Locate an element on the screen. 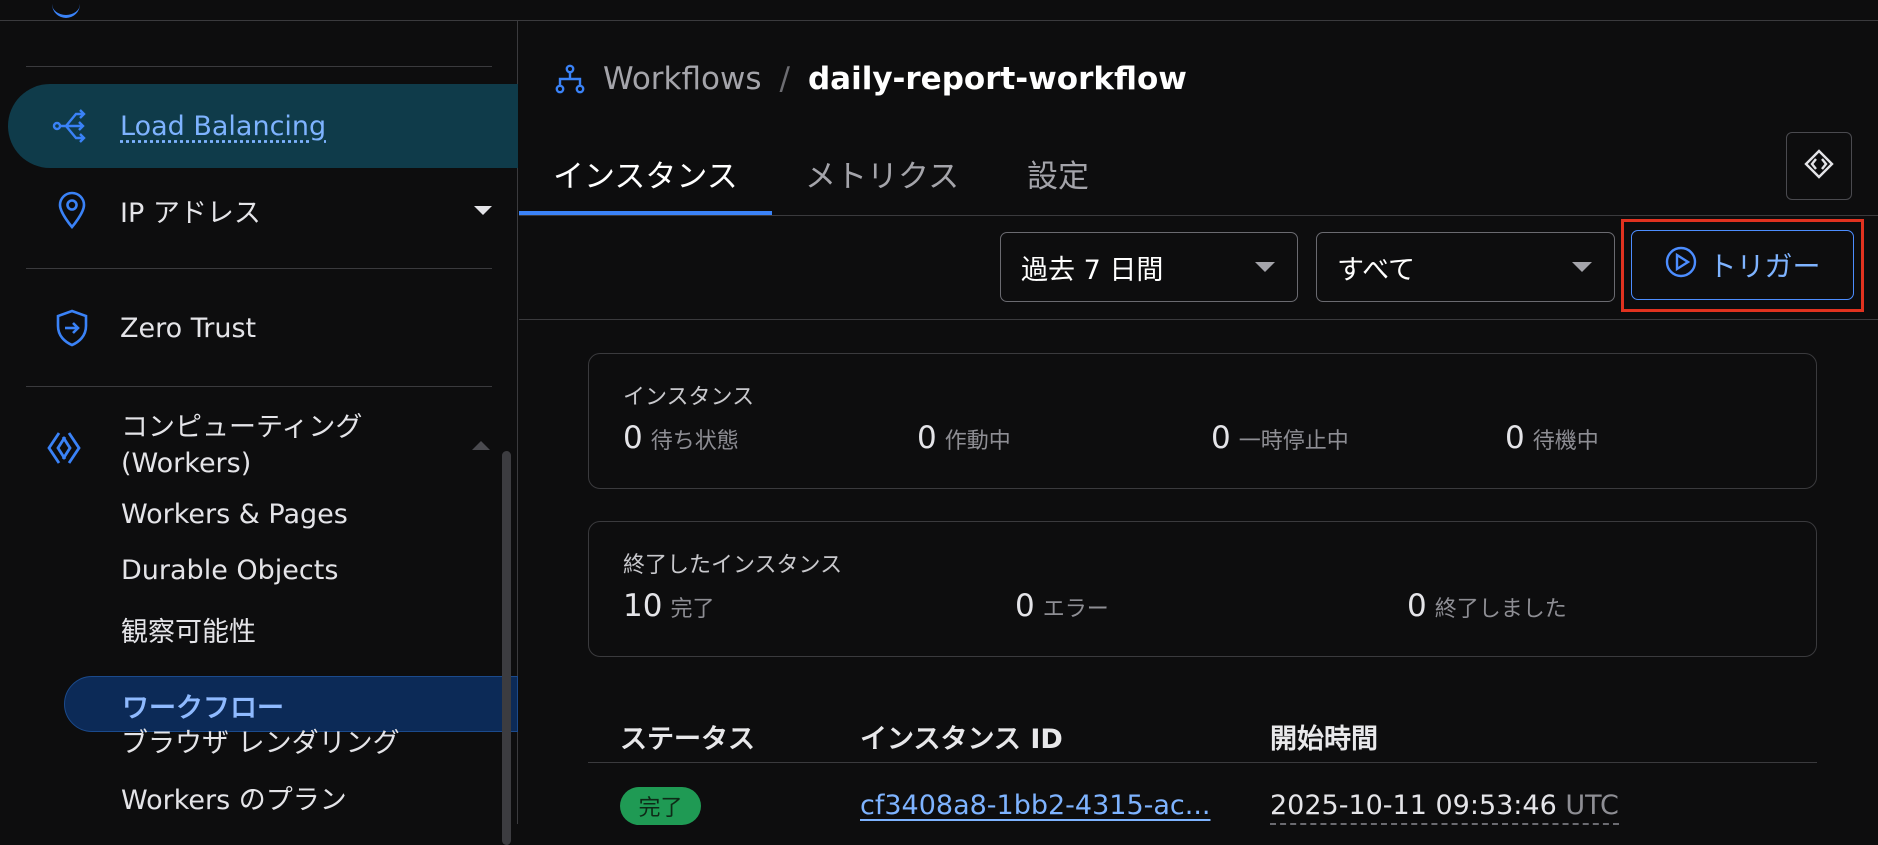 The height and width of the screenshot is (845, 1878). tab-settings: 設定 is located at coordinates (1058, 173).